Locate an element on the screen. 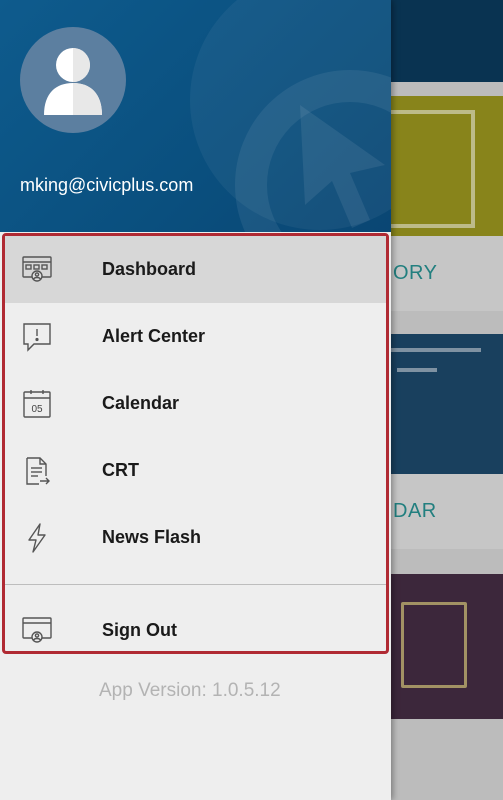 This screenshot has height=800, width=503. avatar is located at coordinates (73, 80).